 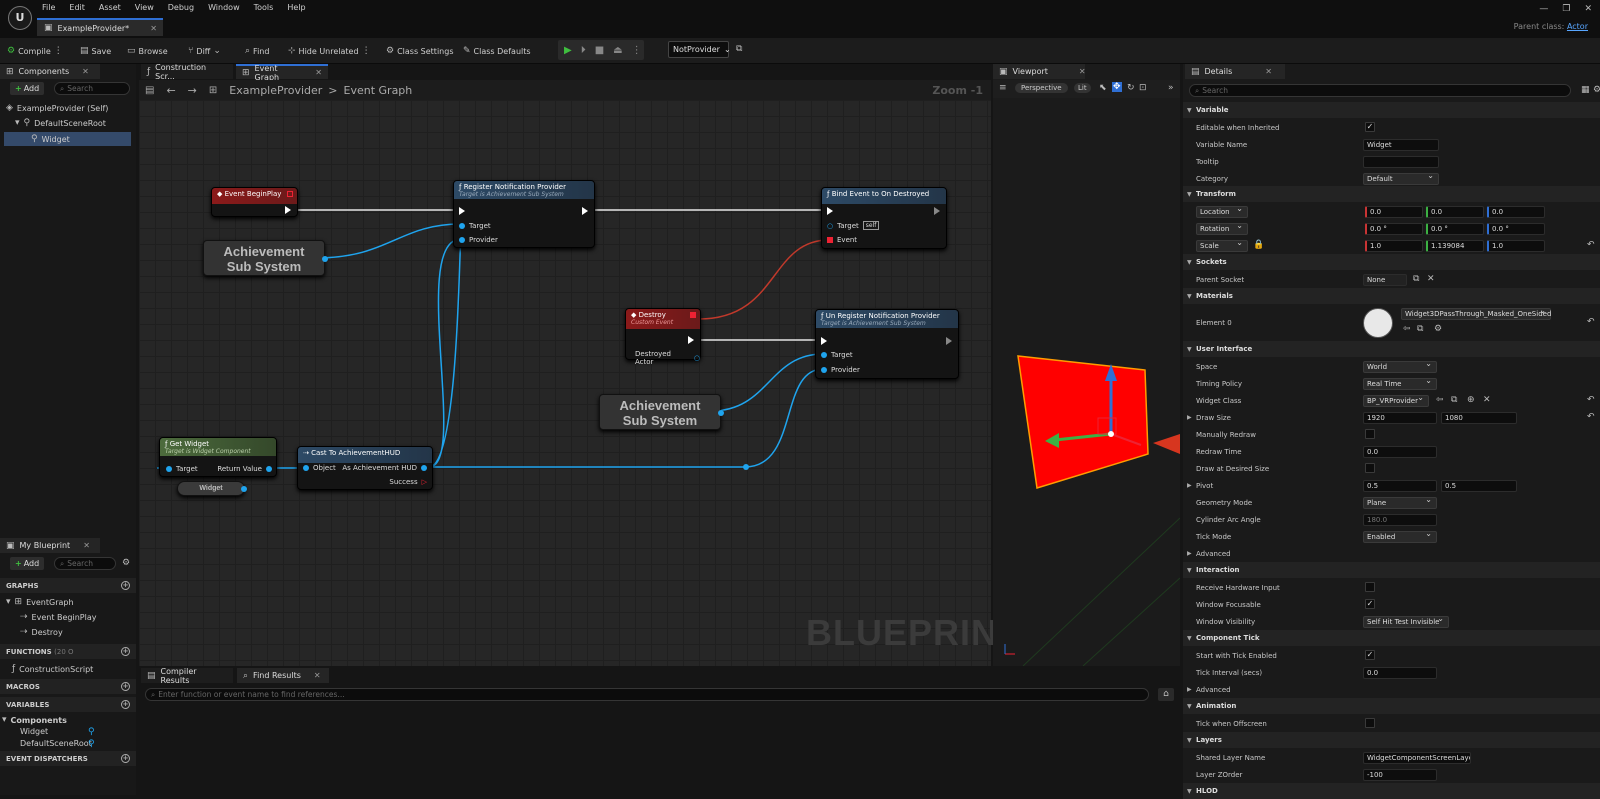 What do you see at coordinates (1391, 638) in the screenshot?
I see `section-component-tick: ▼ Component Tick` at bounding box center [1391, 638].